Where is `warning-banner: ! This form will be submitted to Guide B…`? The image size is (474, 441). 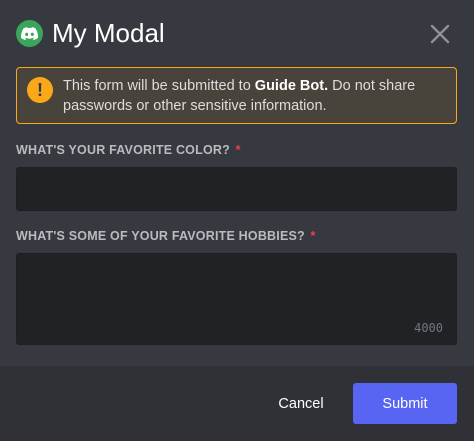 warning-banner: ! This form will be submitted to Guide B… is located at coordinates (236, 95).